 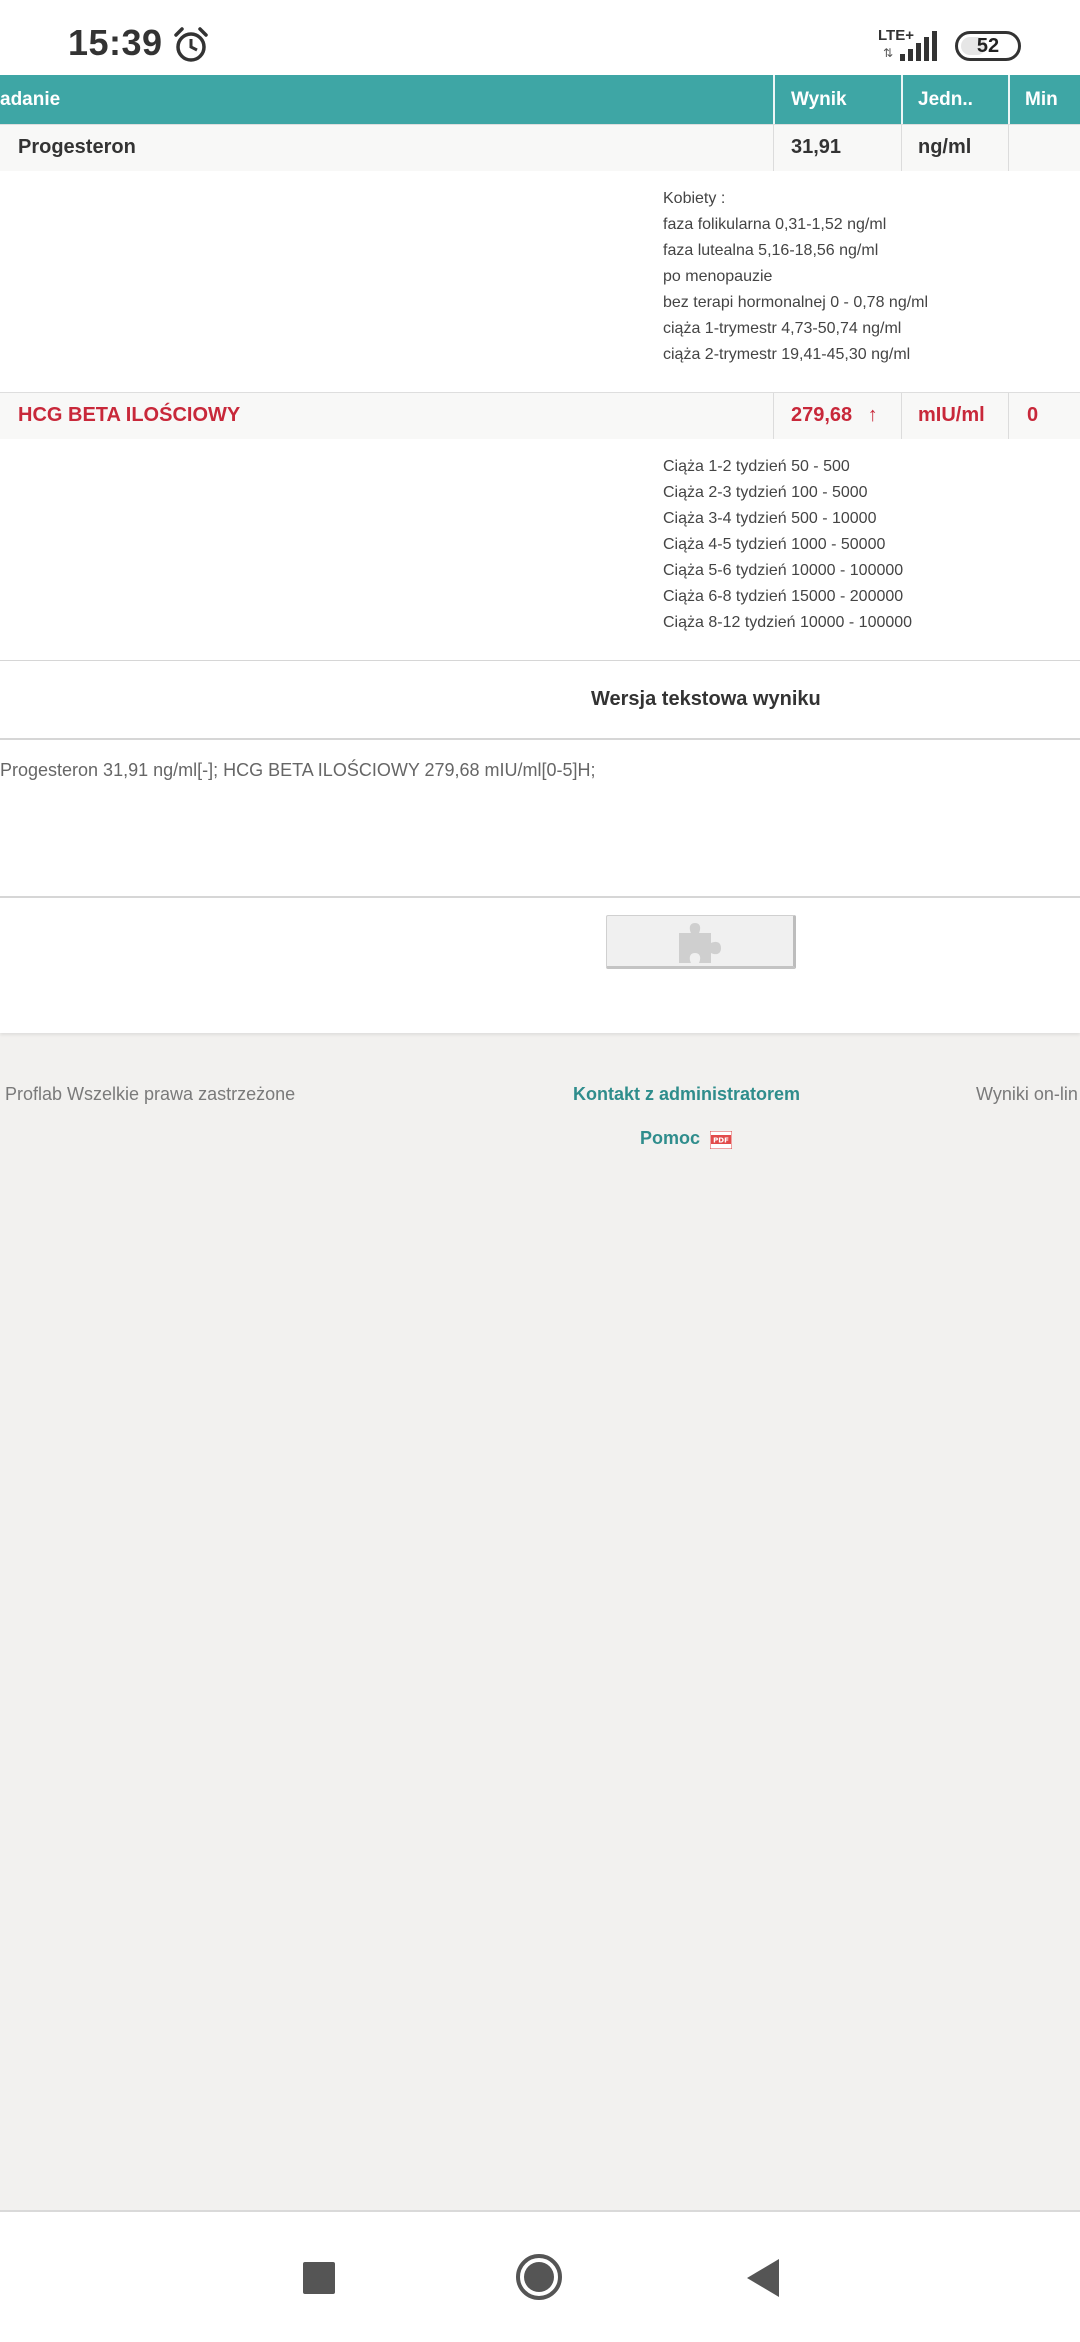 What do you see at coordinates (771, 250) in the screenshot?
I see `reference-line: faza lutealna 5,16-18,56 ng/ml` at bounding box center [771, 250].